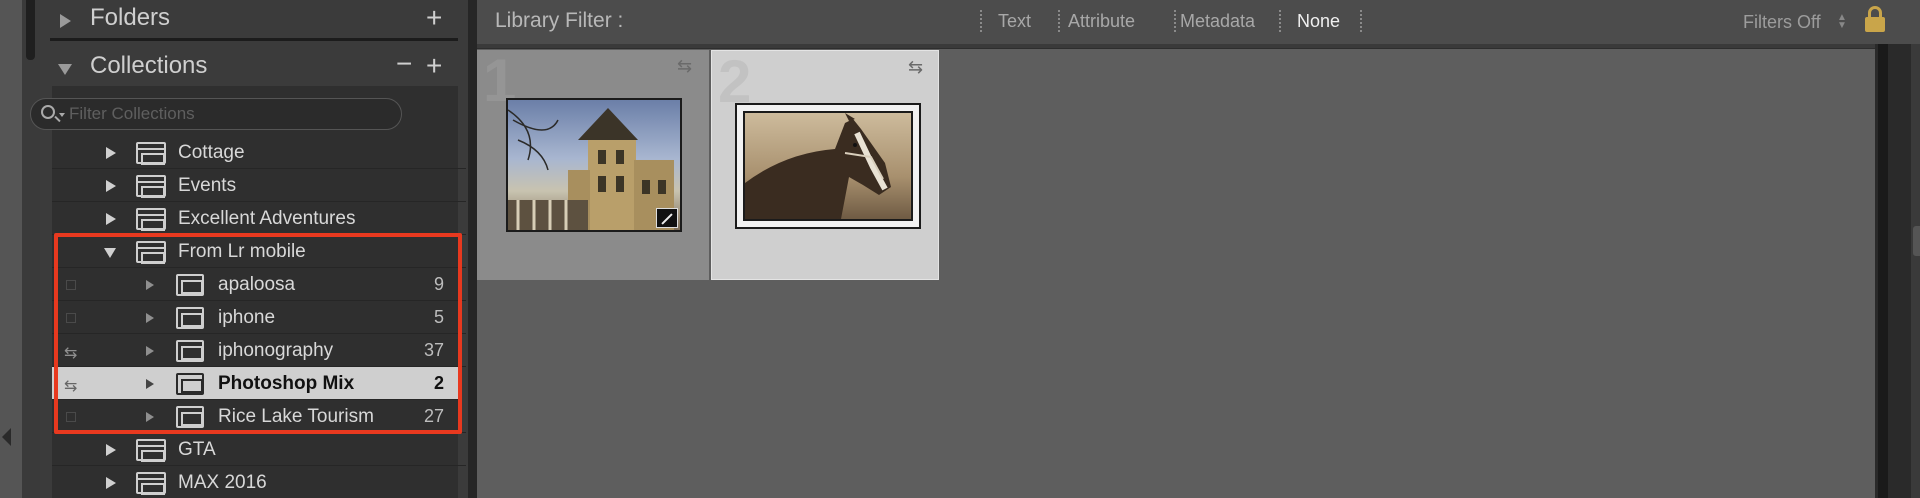 This screenshot has width=1920, height=498. I want to click on collection-row: apaloosa 9, so click(259, 284).